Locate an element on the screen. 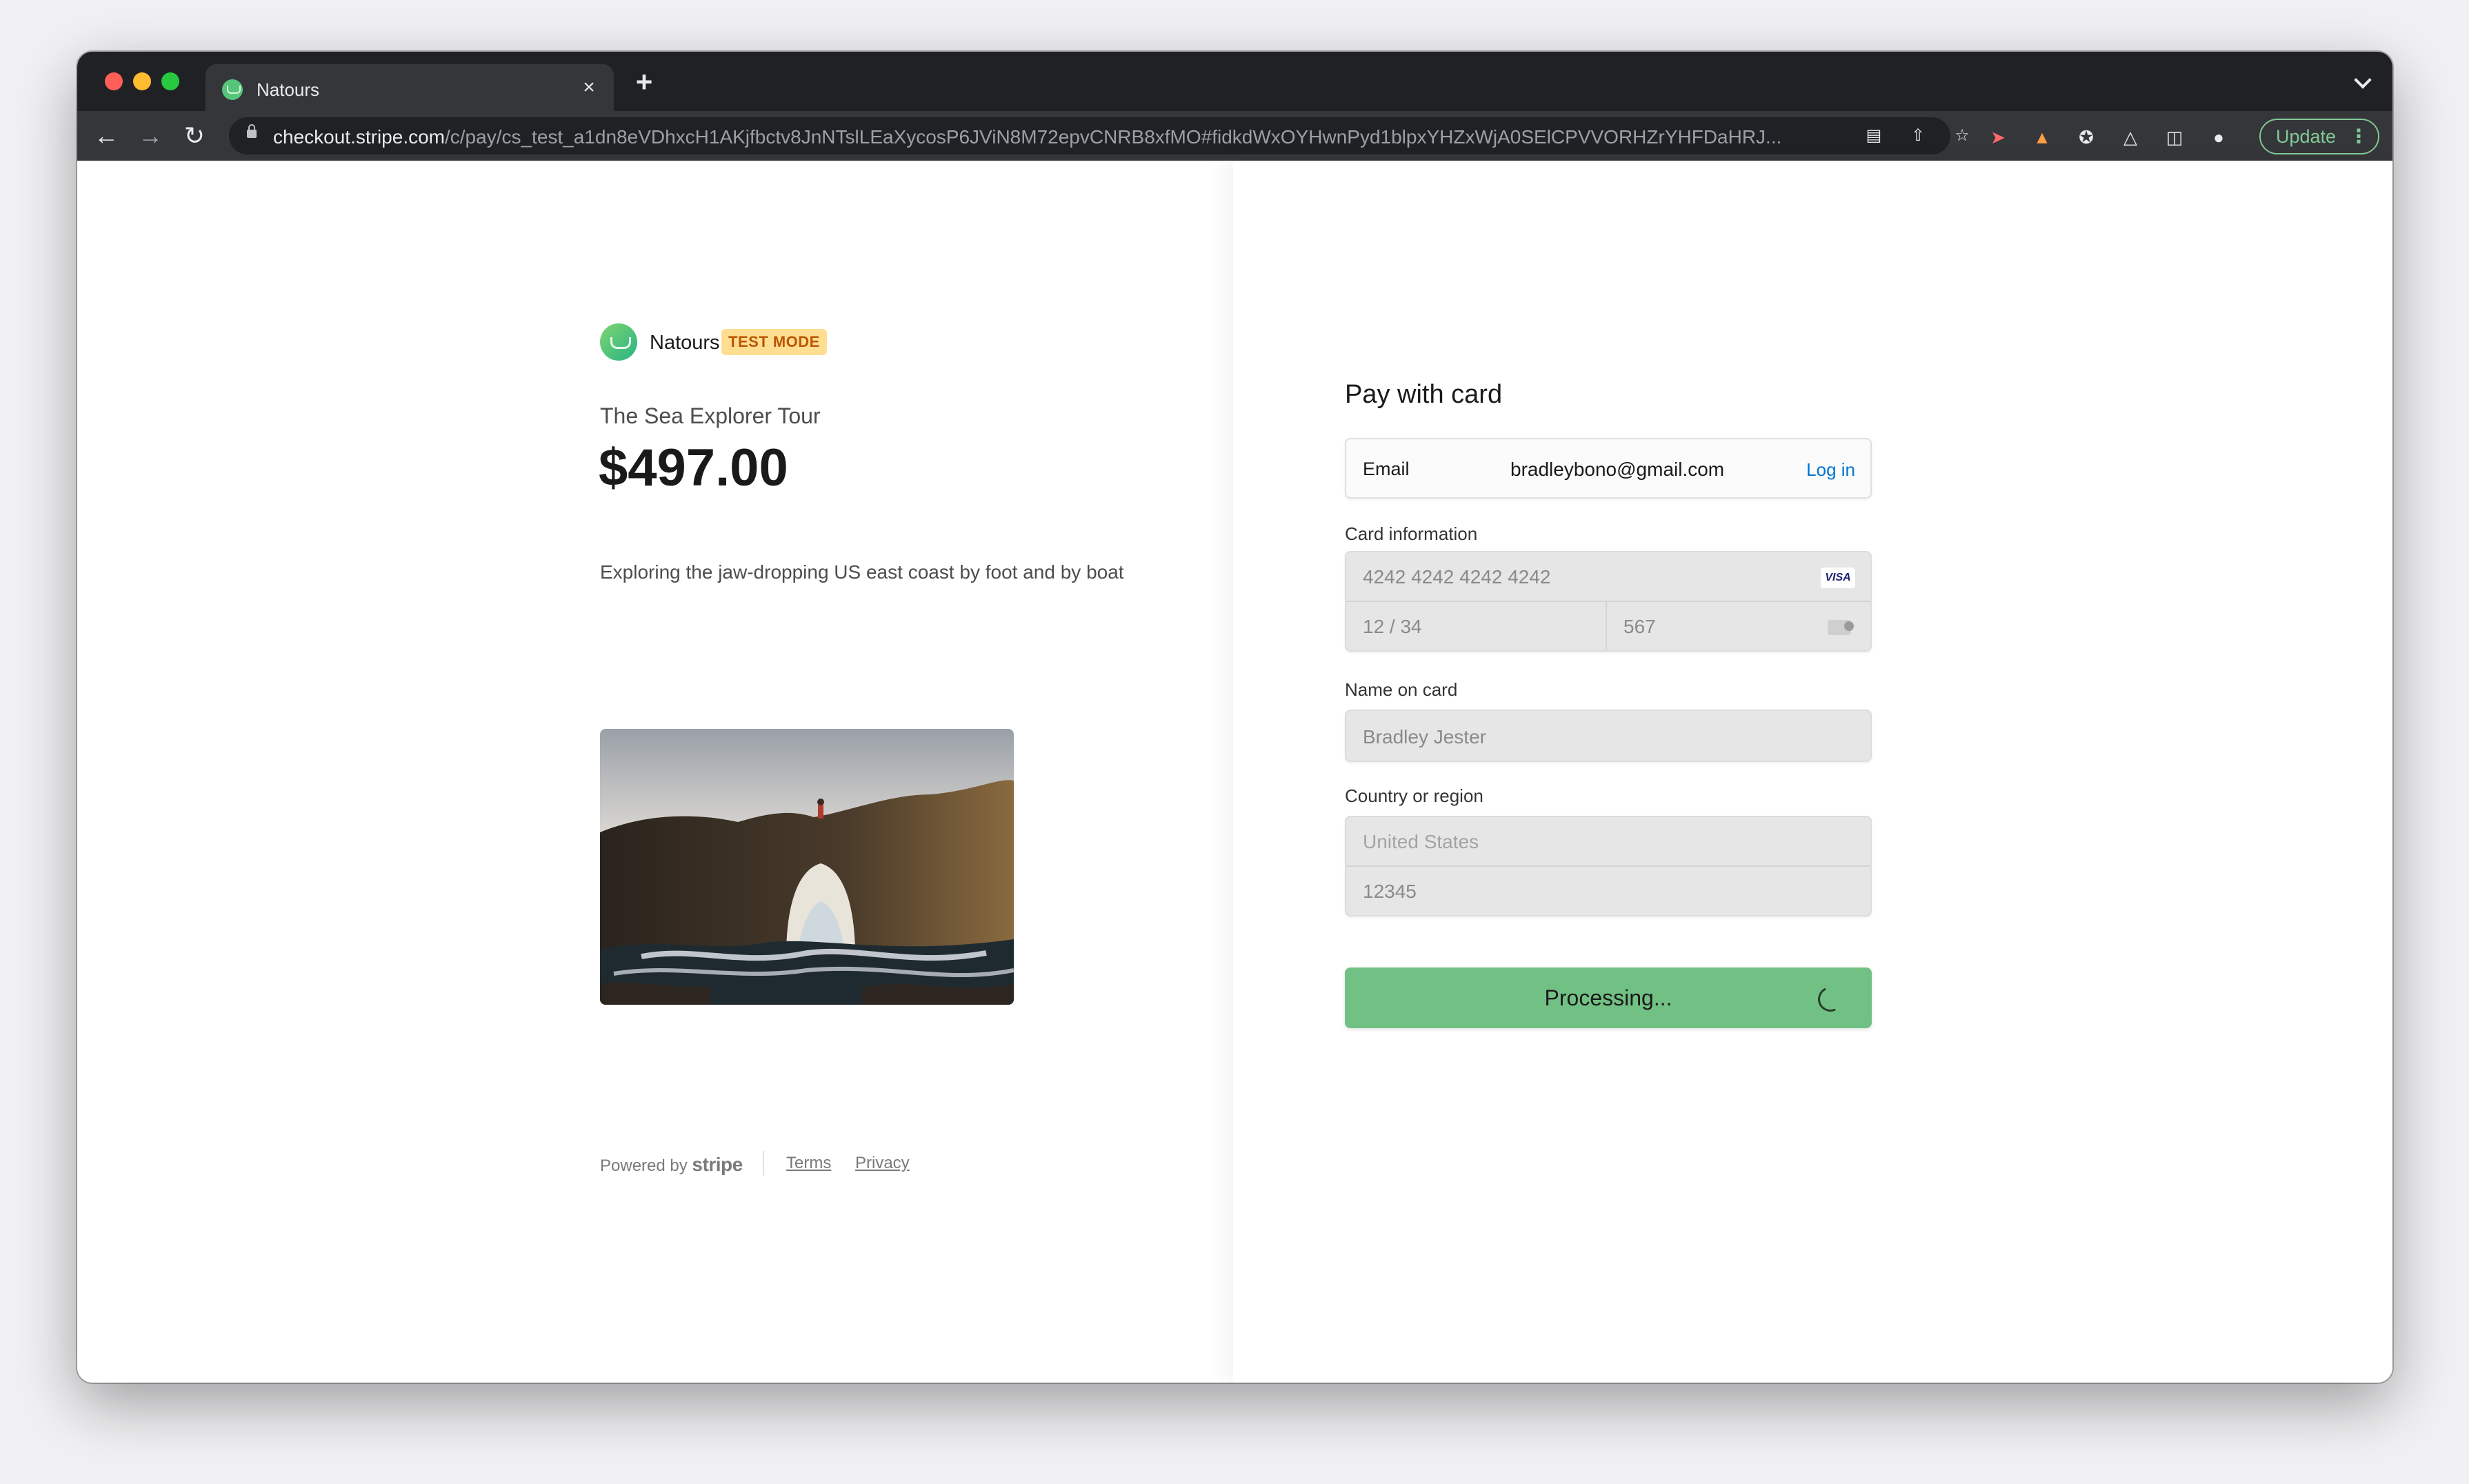 The width and height of the screenshot is (2469, 1484). favicon-icon is located at coordinates (232, 89).